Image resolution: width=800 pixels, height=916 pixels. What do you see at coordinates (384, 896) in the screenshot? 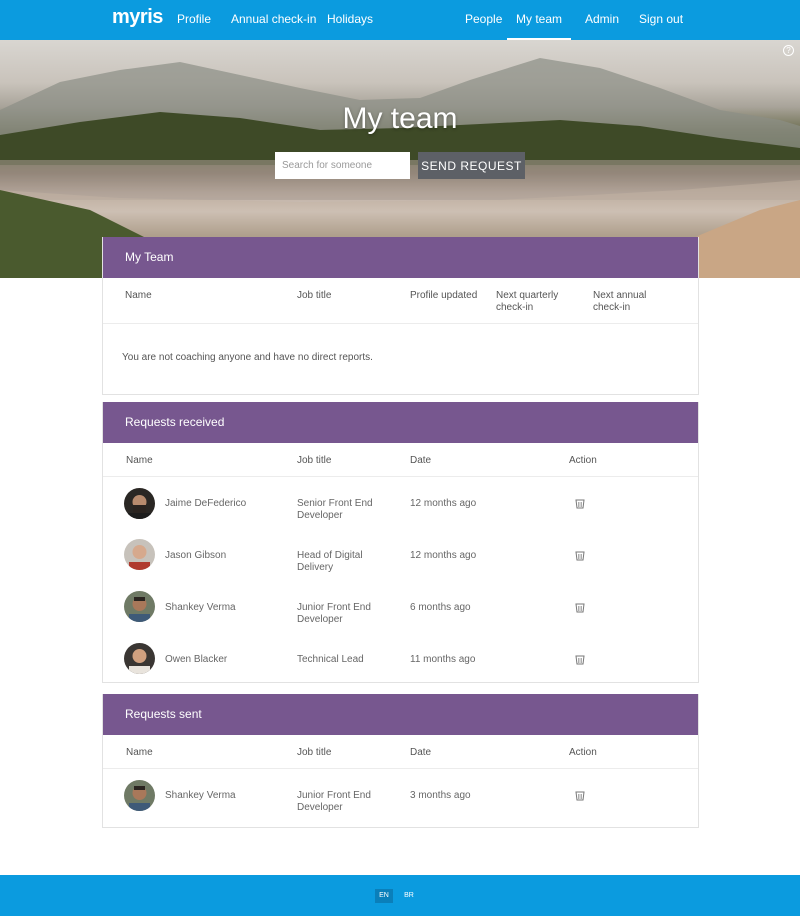
I see `language-en: EN` at bounding box center [384, 896].